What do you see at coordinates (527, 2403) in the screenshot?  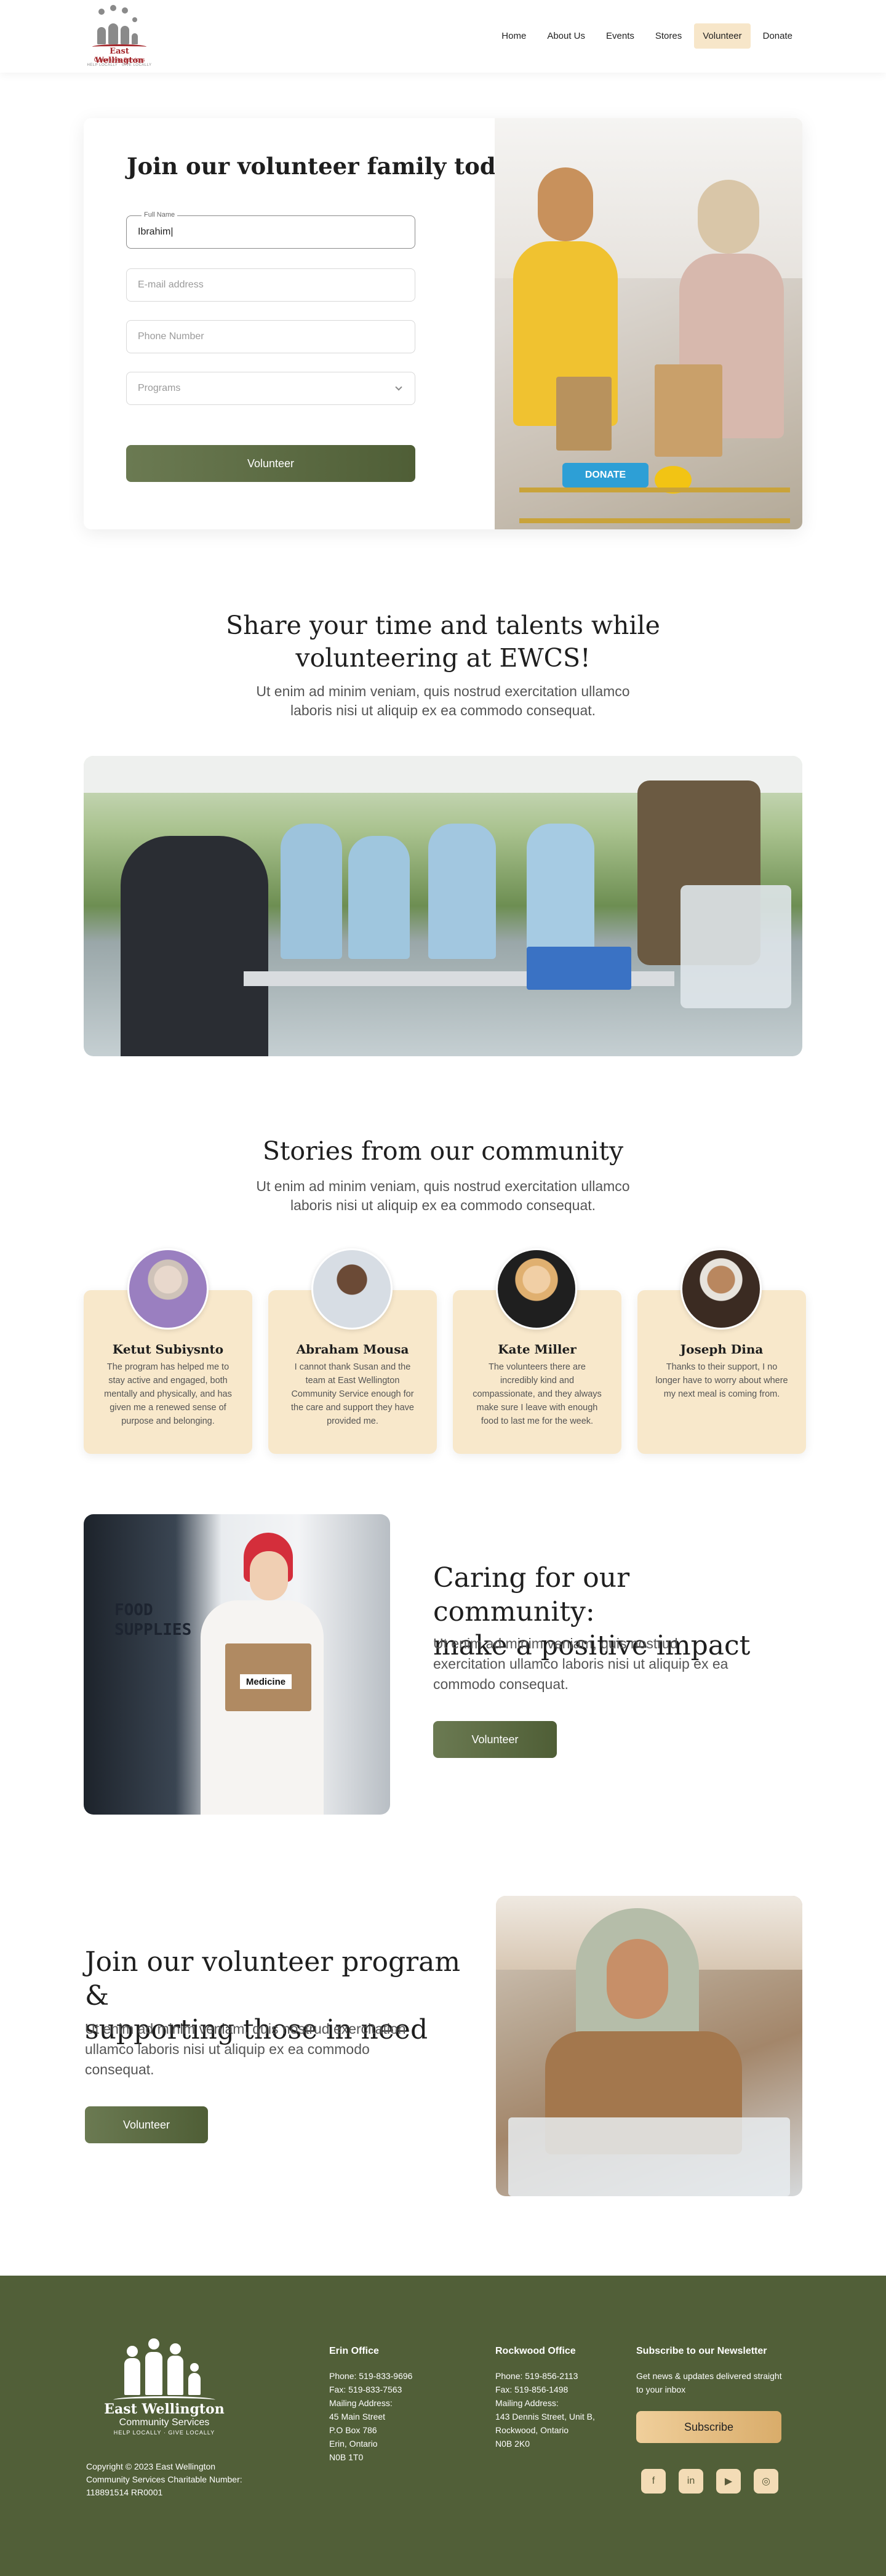 I see `rockwood-office-line: Mailing Address:` at bounding box center [527, 2403].